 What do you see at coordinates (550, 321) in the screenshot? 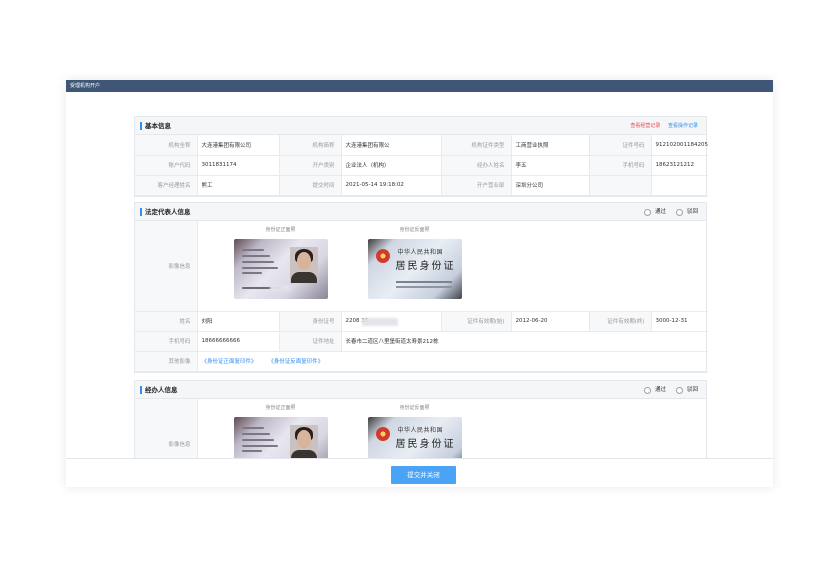
I see `field-value: 2012-06-20` at bounding box center [550, 321].